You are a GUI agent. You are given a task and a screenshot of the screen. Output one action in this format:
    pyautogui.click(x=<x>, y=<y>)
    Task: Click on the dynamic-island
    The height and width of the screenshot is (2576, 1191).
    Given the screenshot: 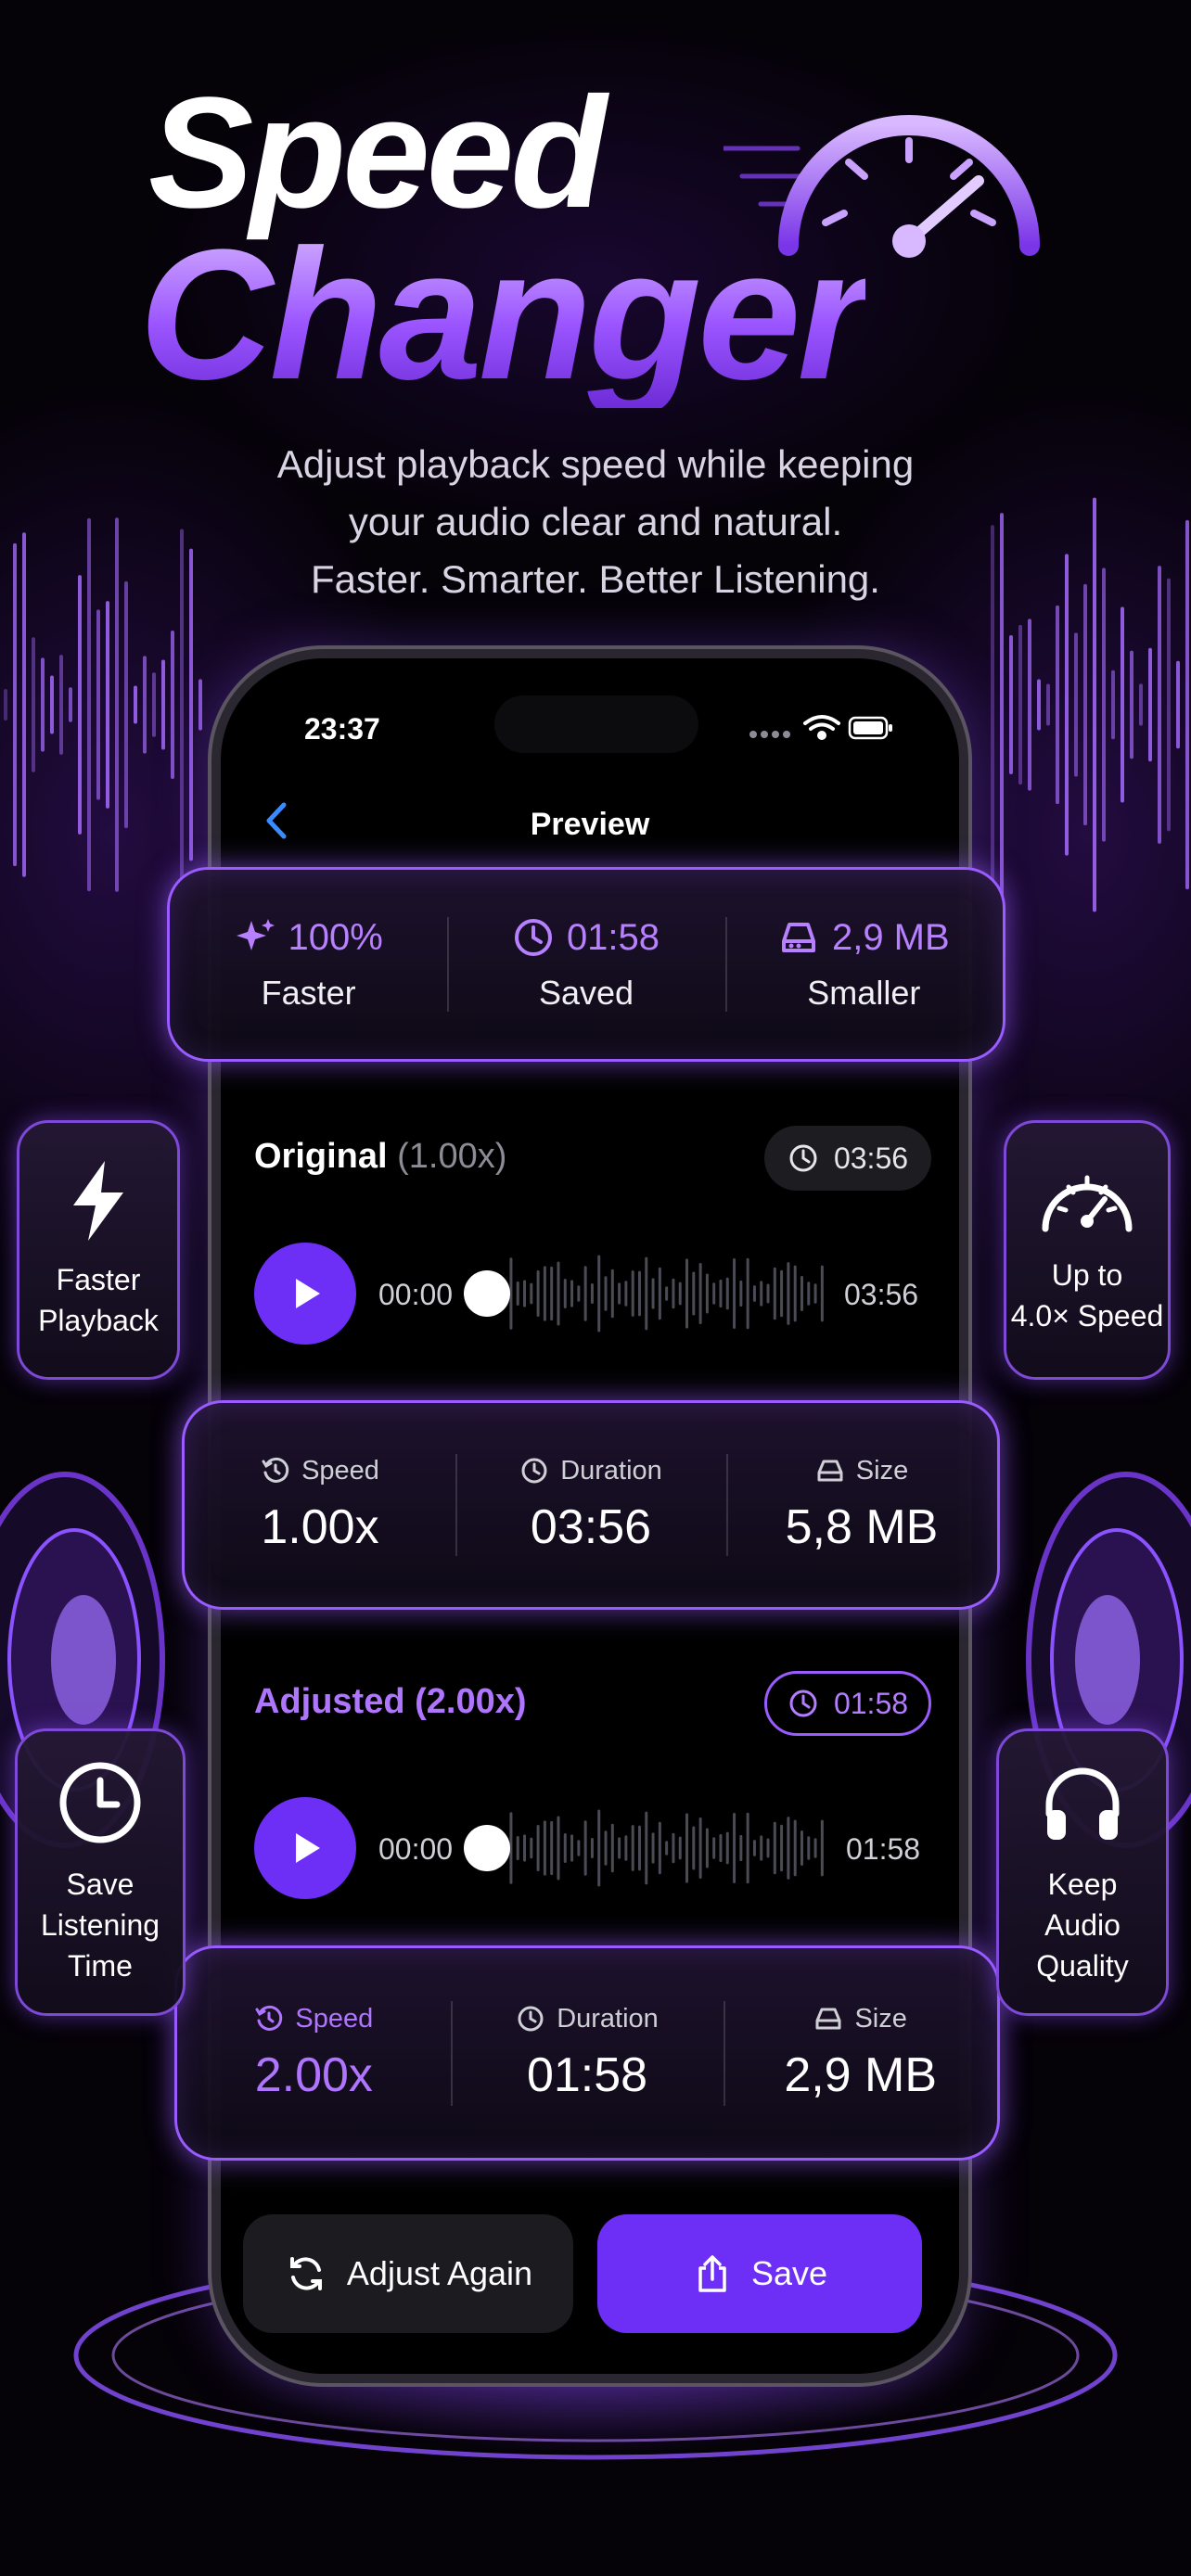 What is the action you would take?
    pyautogui.click(x=596, y=724)
    